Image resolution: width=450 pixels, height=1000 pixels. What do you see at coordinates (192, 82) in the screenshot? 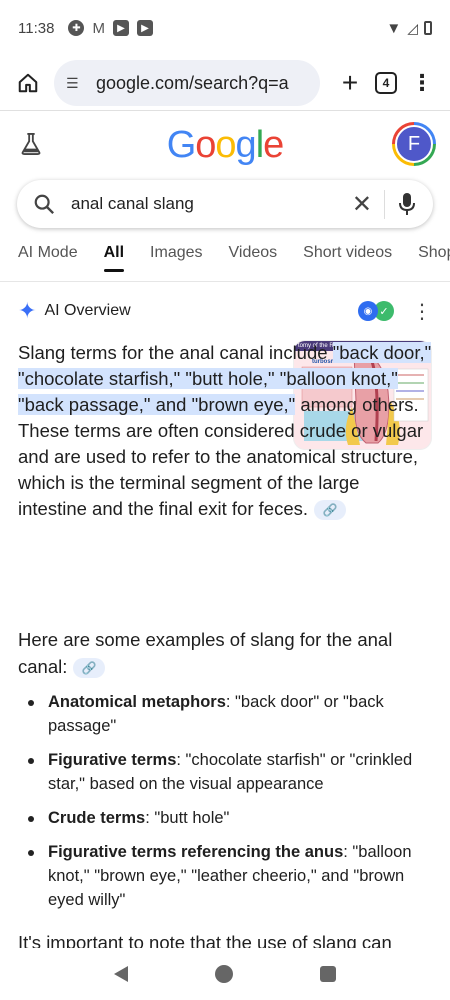
I see `url-text: google.com/search?q=a` at bounding box center [192, 82].